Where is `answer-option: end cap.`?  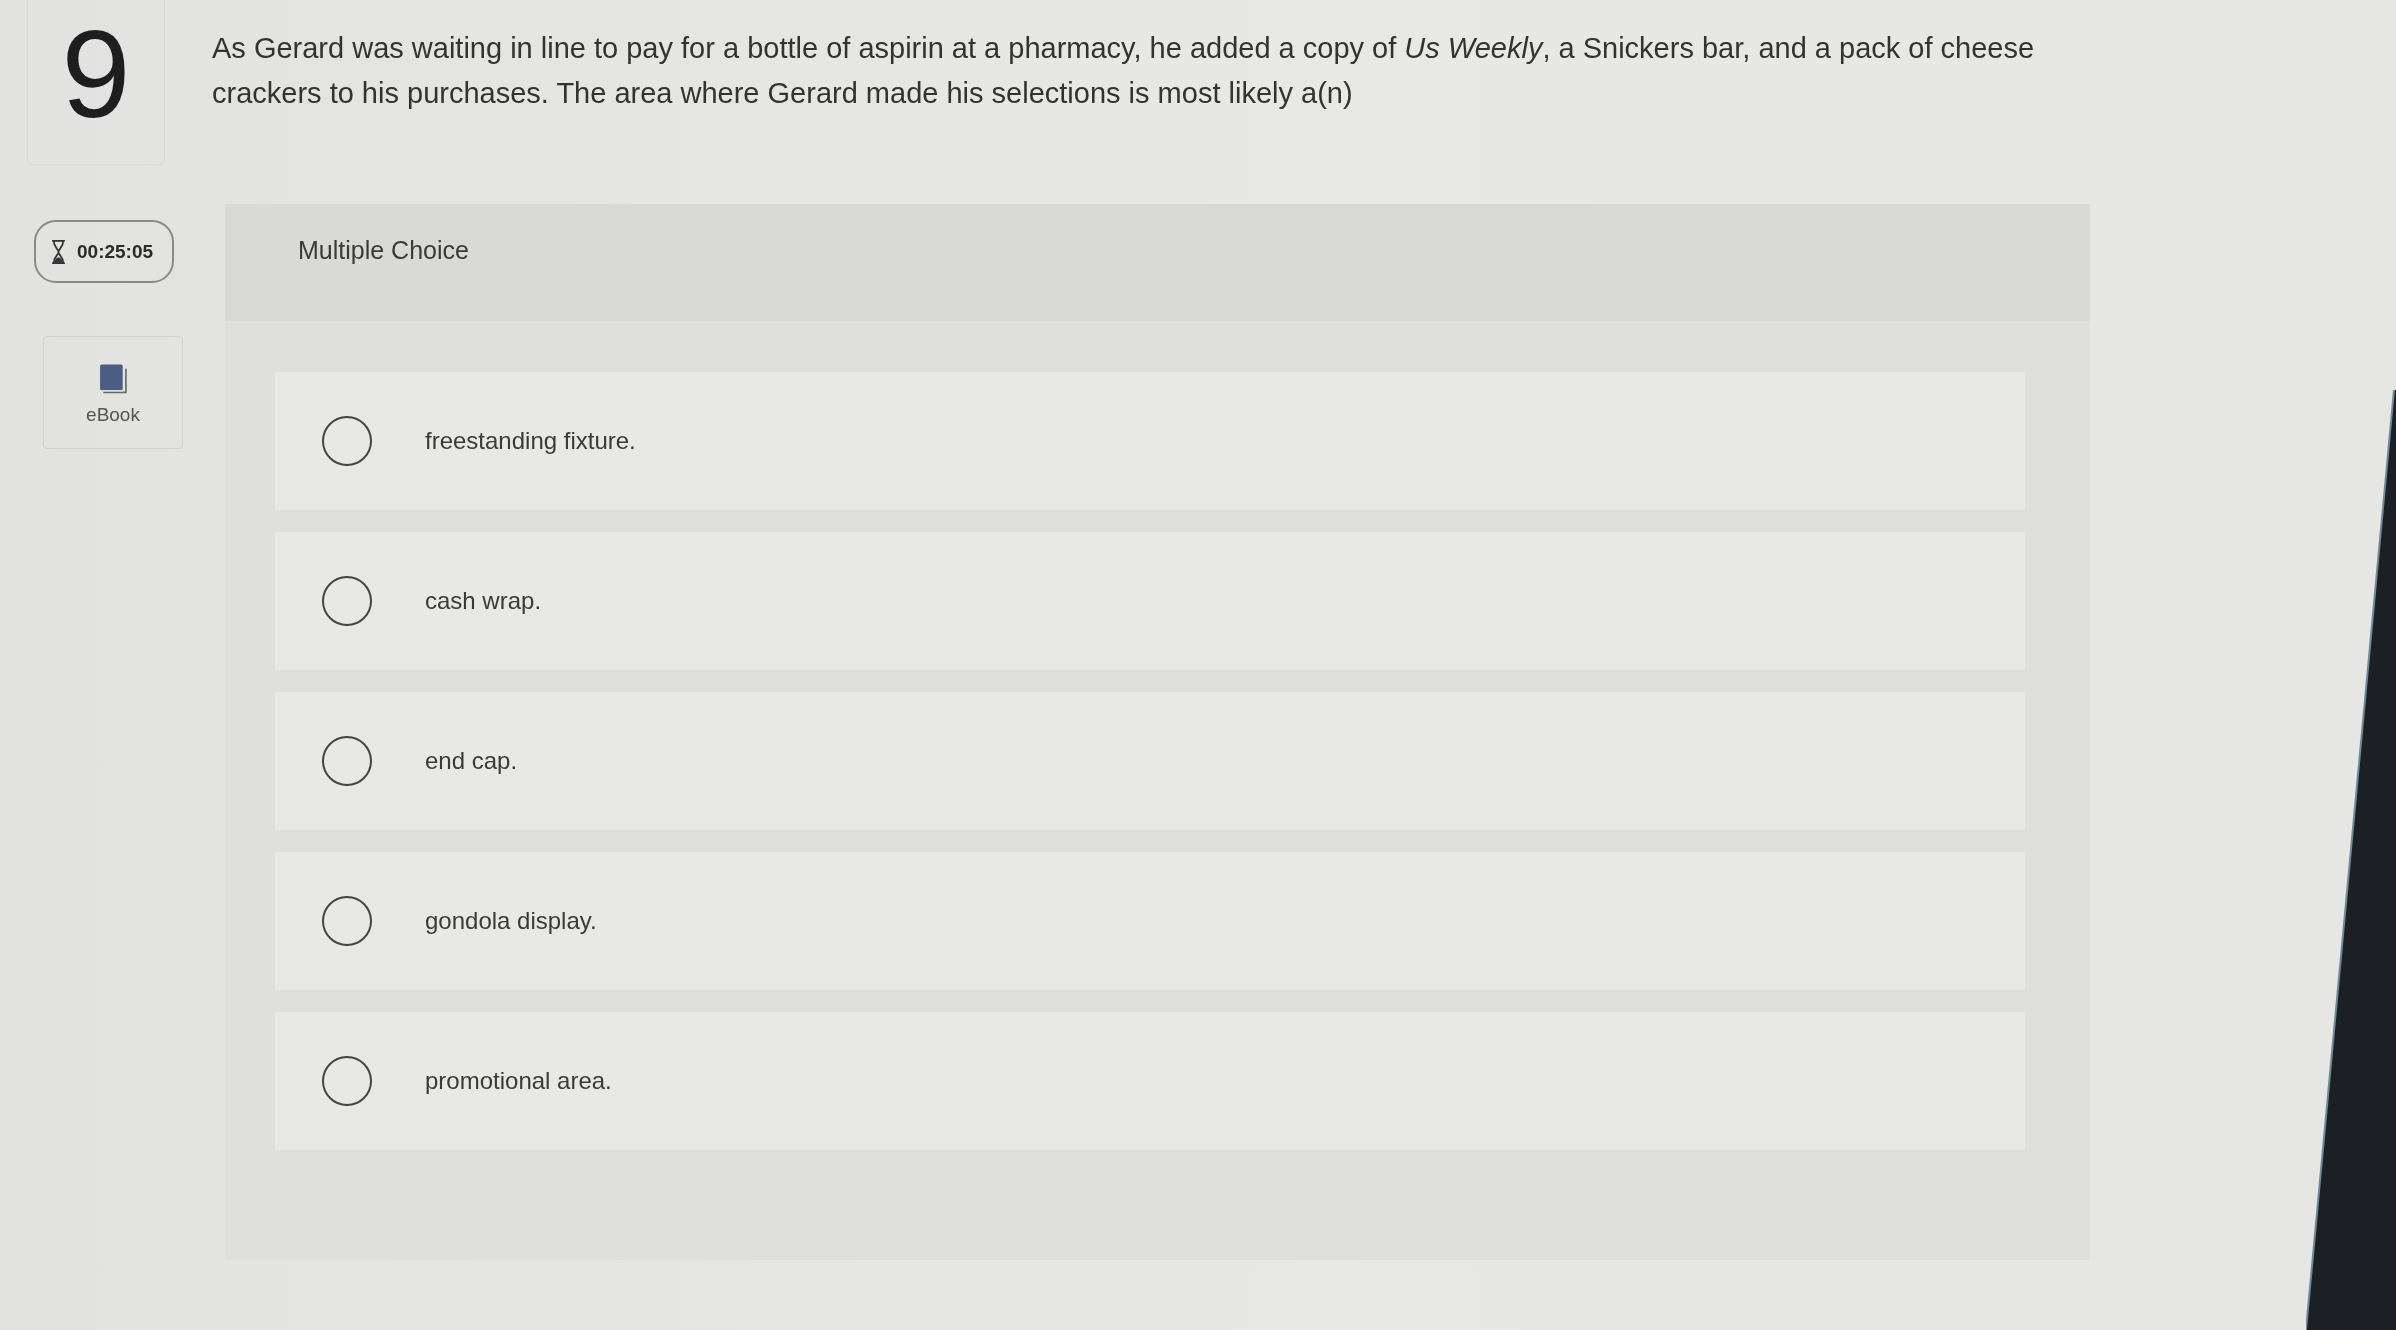 answer-option: end cap. is located at coordinates (1150, 761).